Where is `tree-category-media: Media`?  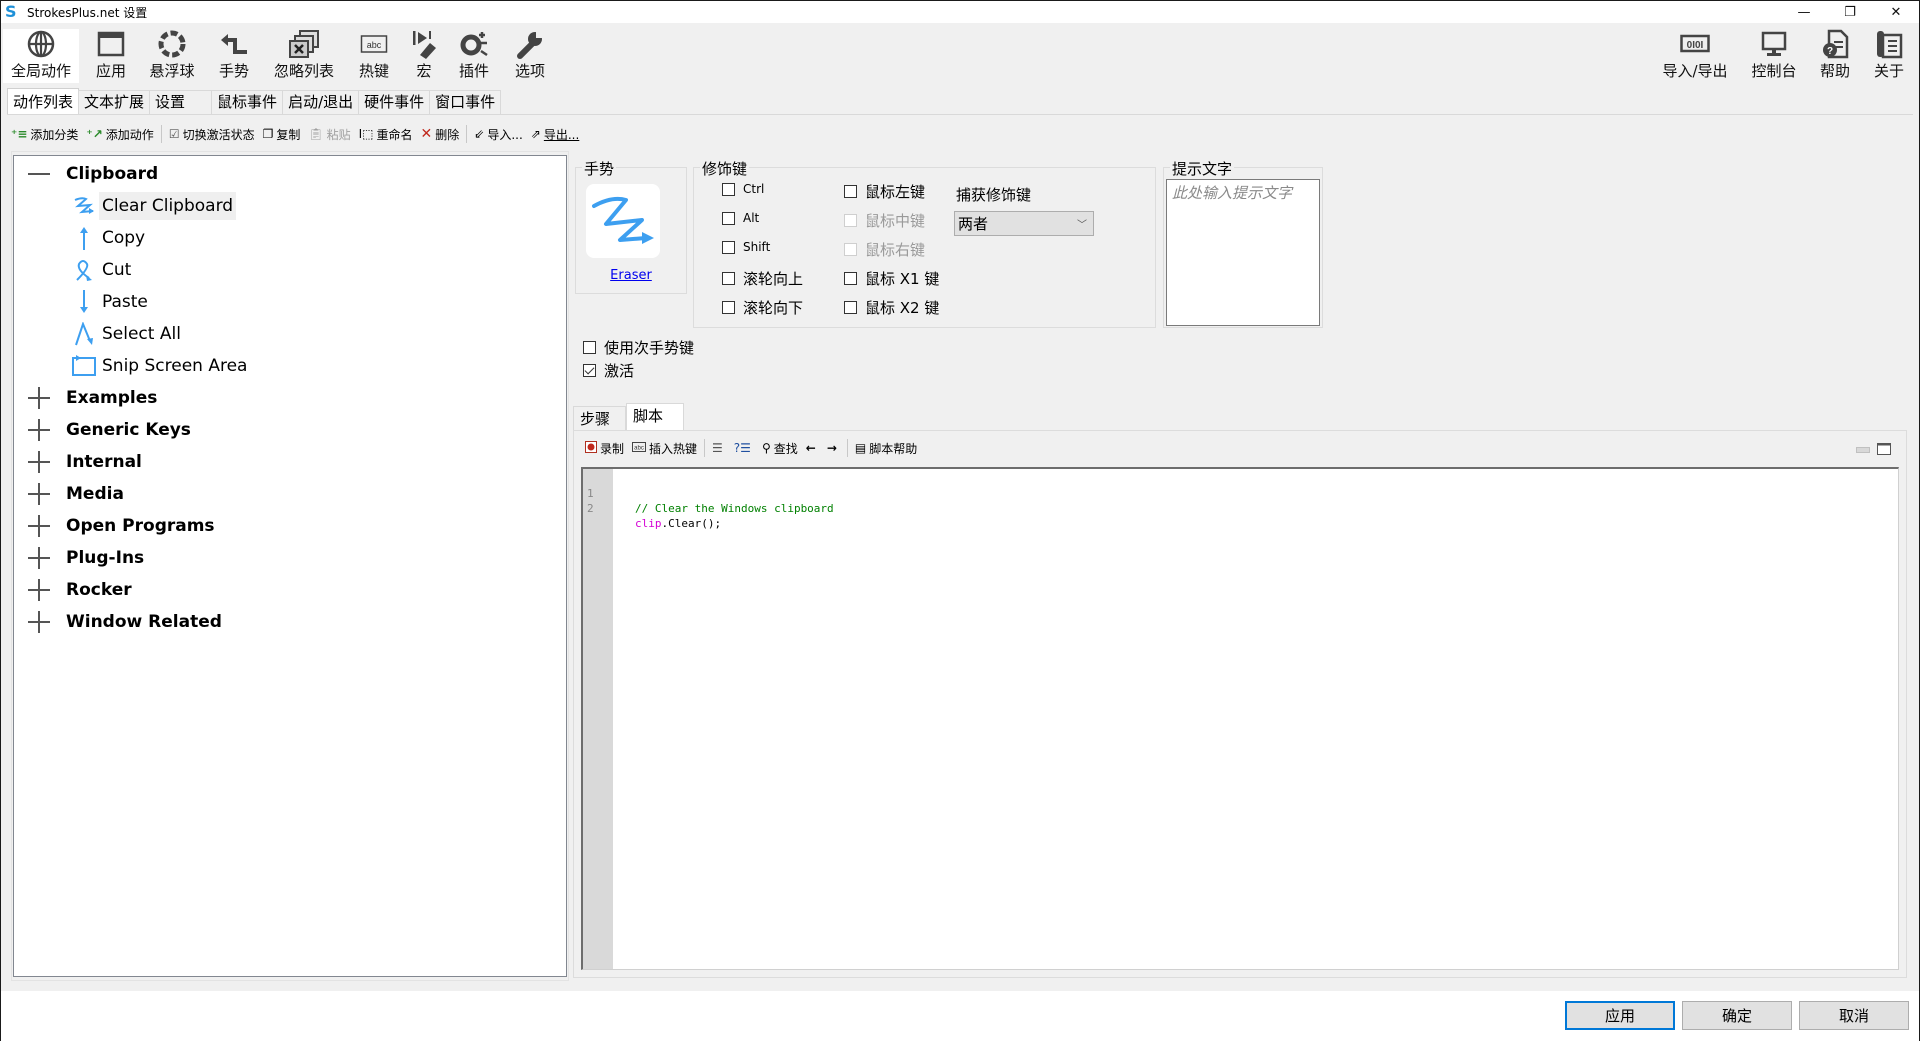
tree-category-media: Media is located at coordinates (290, 494).